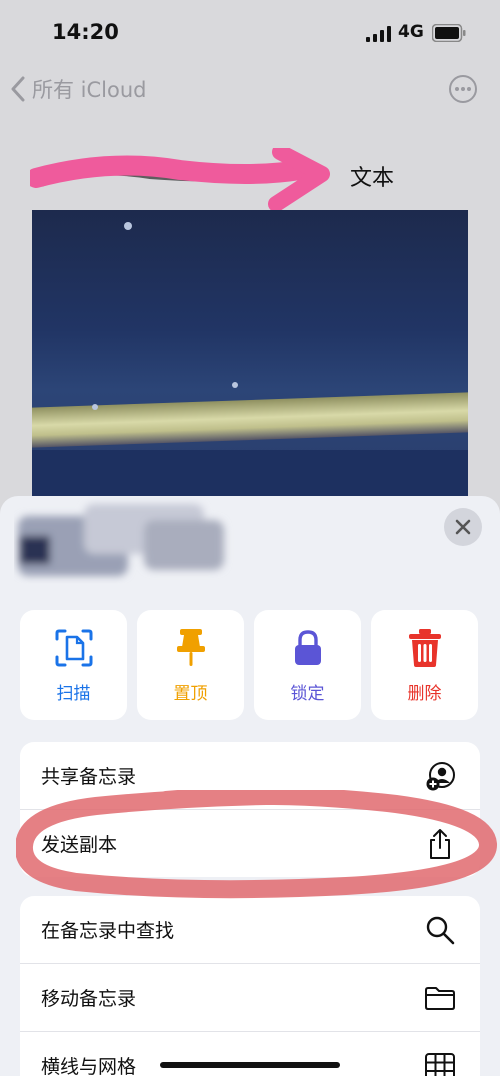 The width and height of the screenshot is (500, 1076). Describe the element at coordinates (250, 1065) in the screenshot. I see `home-indicator` at that location.